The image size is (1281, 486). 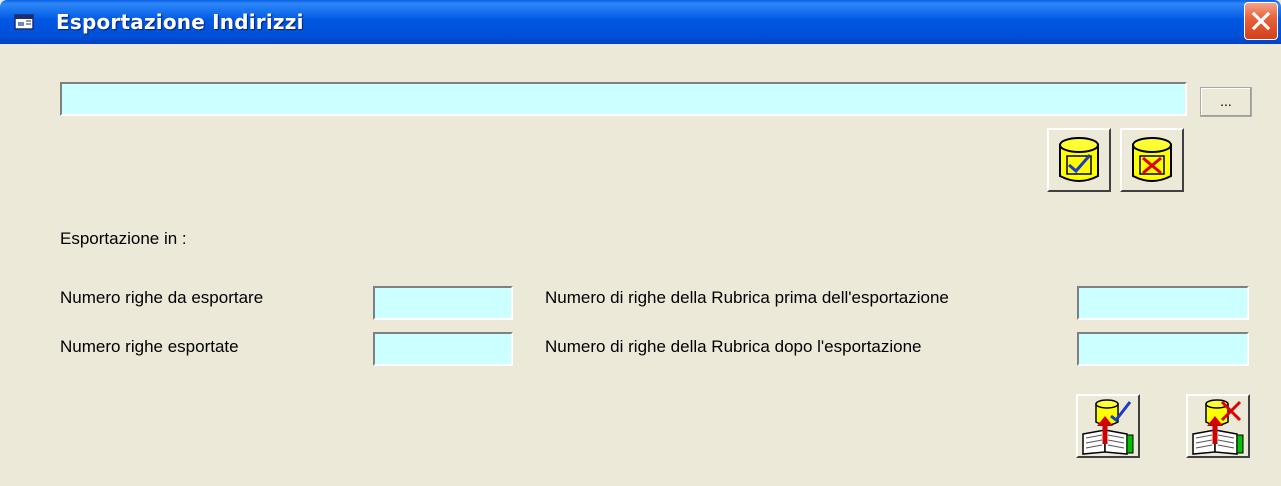 I want to click on export-to-addressbook-cross-icon, so click(x=1218, y=427).